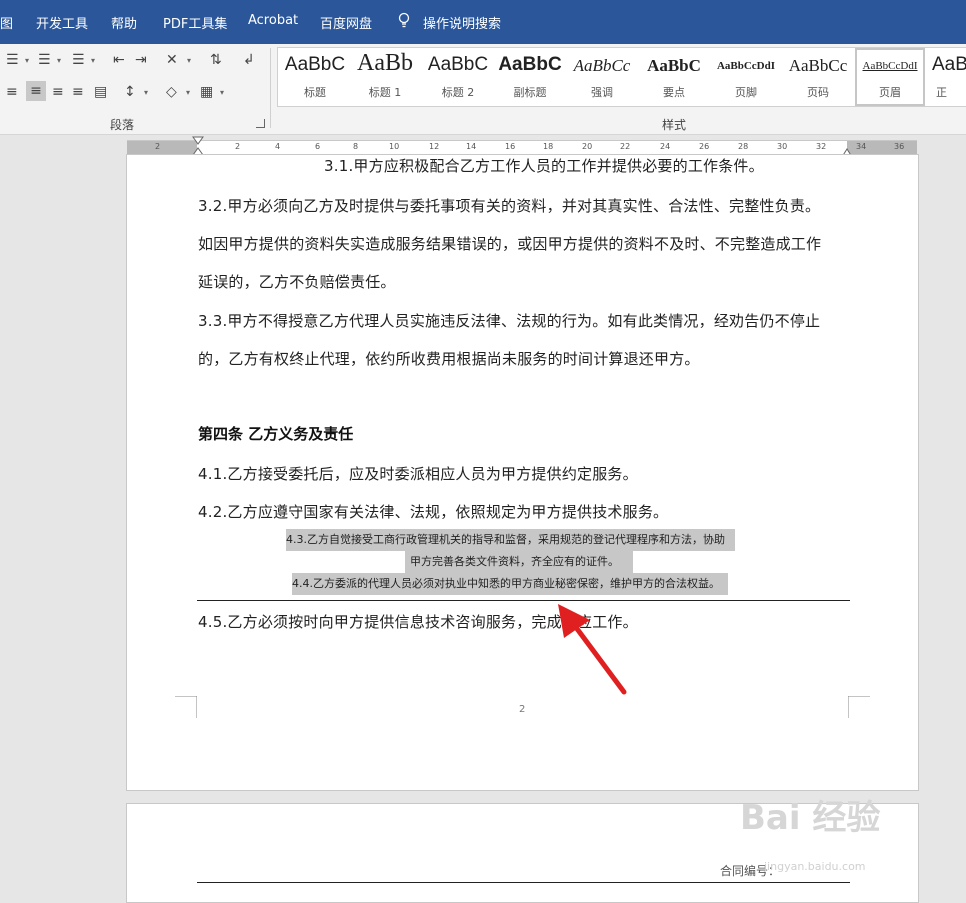  I want to click on menu-developer: 开发工具, so click(62, 22).